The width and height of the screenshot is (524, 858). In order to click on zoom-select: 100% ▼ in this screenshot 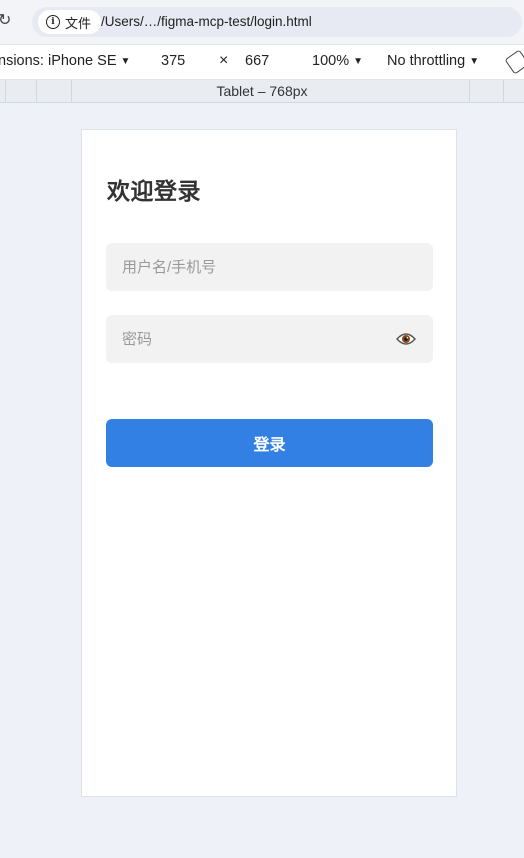, I will do `click(337, 61)`.